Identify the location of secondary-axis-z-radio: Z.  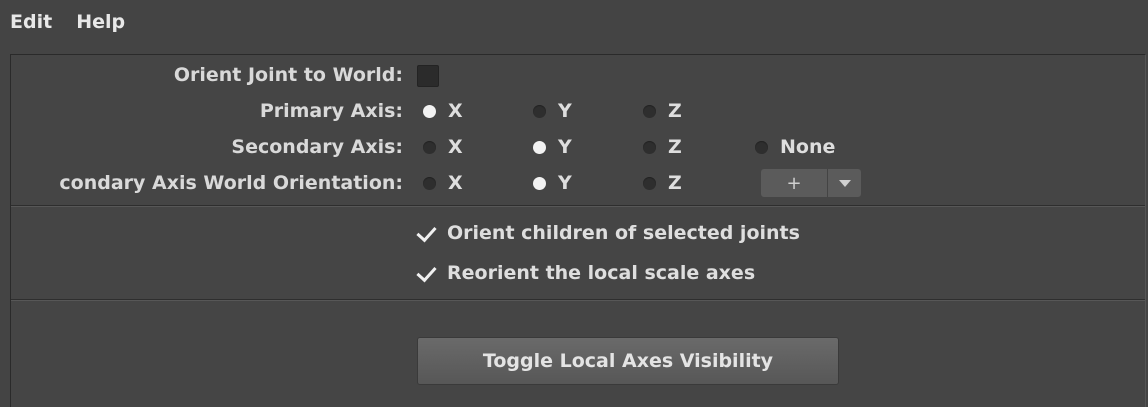
(662, 147).